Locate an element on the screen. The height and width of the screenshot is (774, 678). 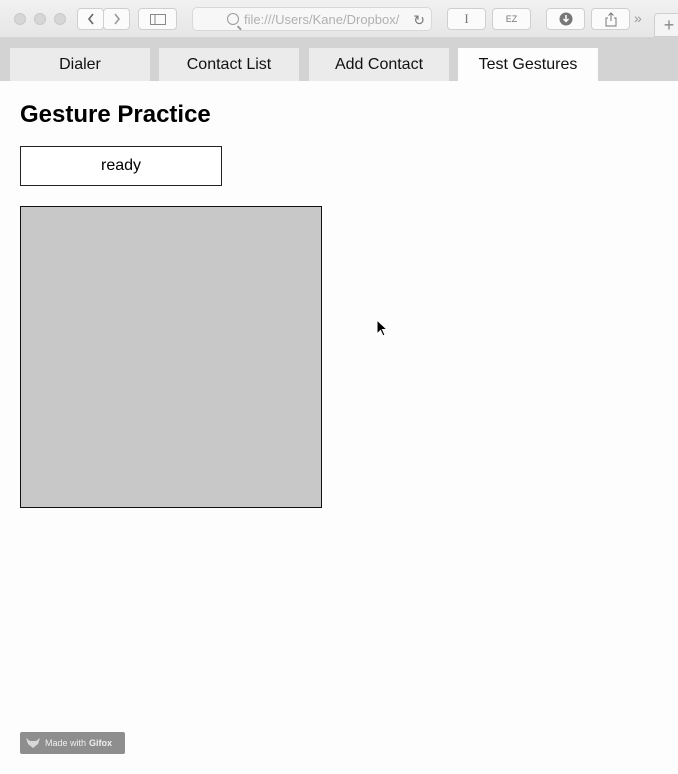
forward-button is located at coordinates (116, 19).